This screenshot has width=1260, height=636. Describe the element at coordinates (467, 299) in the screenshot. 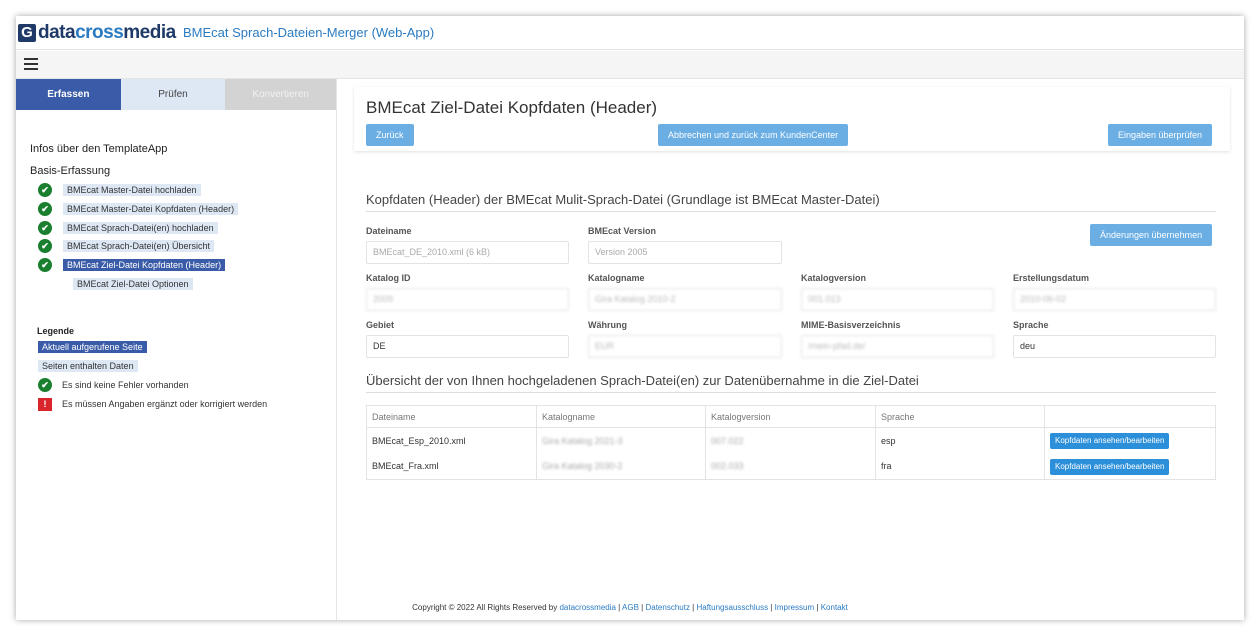

I see `katalog-id-field: 2009` at that location.